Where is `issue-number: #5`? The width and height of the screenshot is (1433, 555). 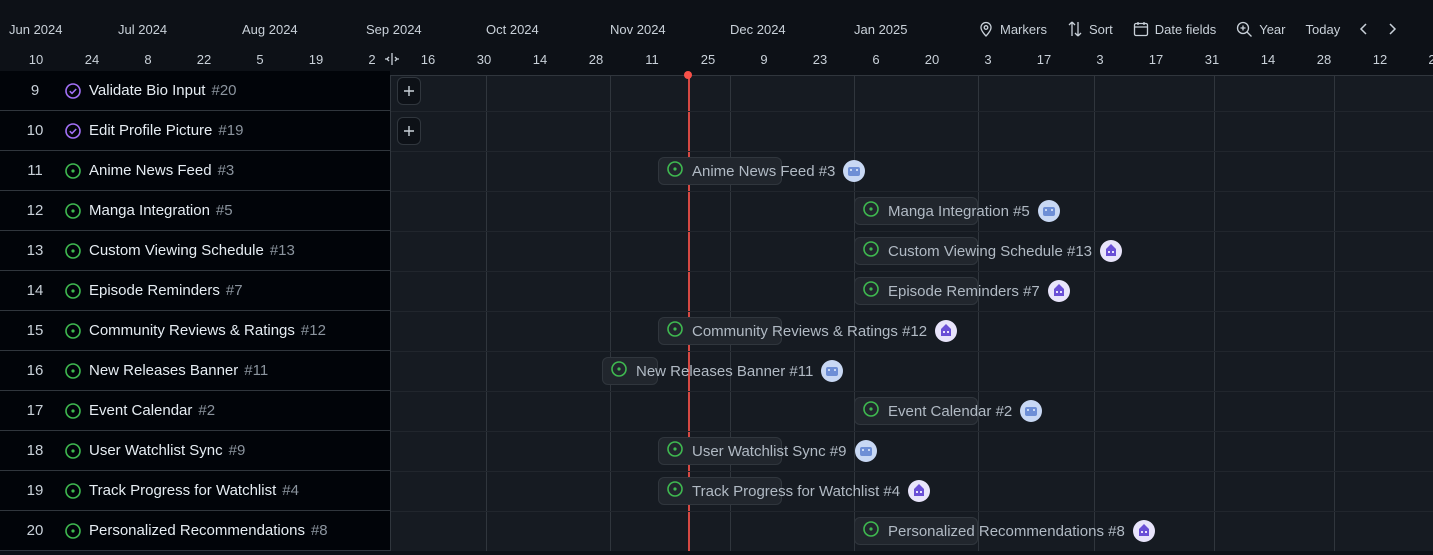
issue-number: #5 is located at coordinates (224, 210).